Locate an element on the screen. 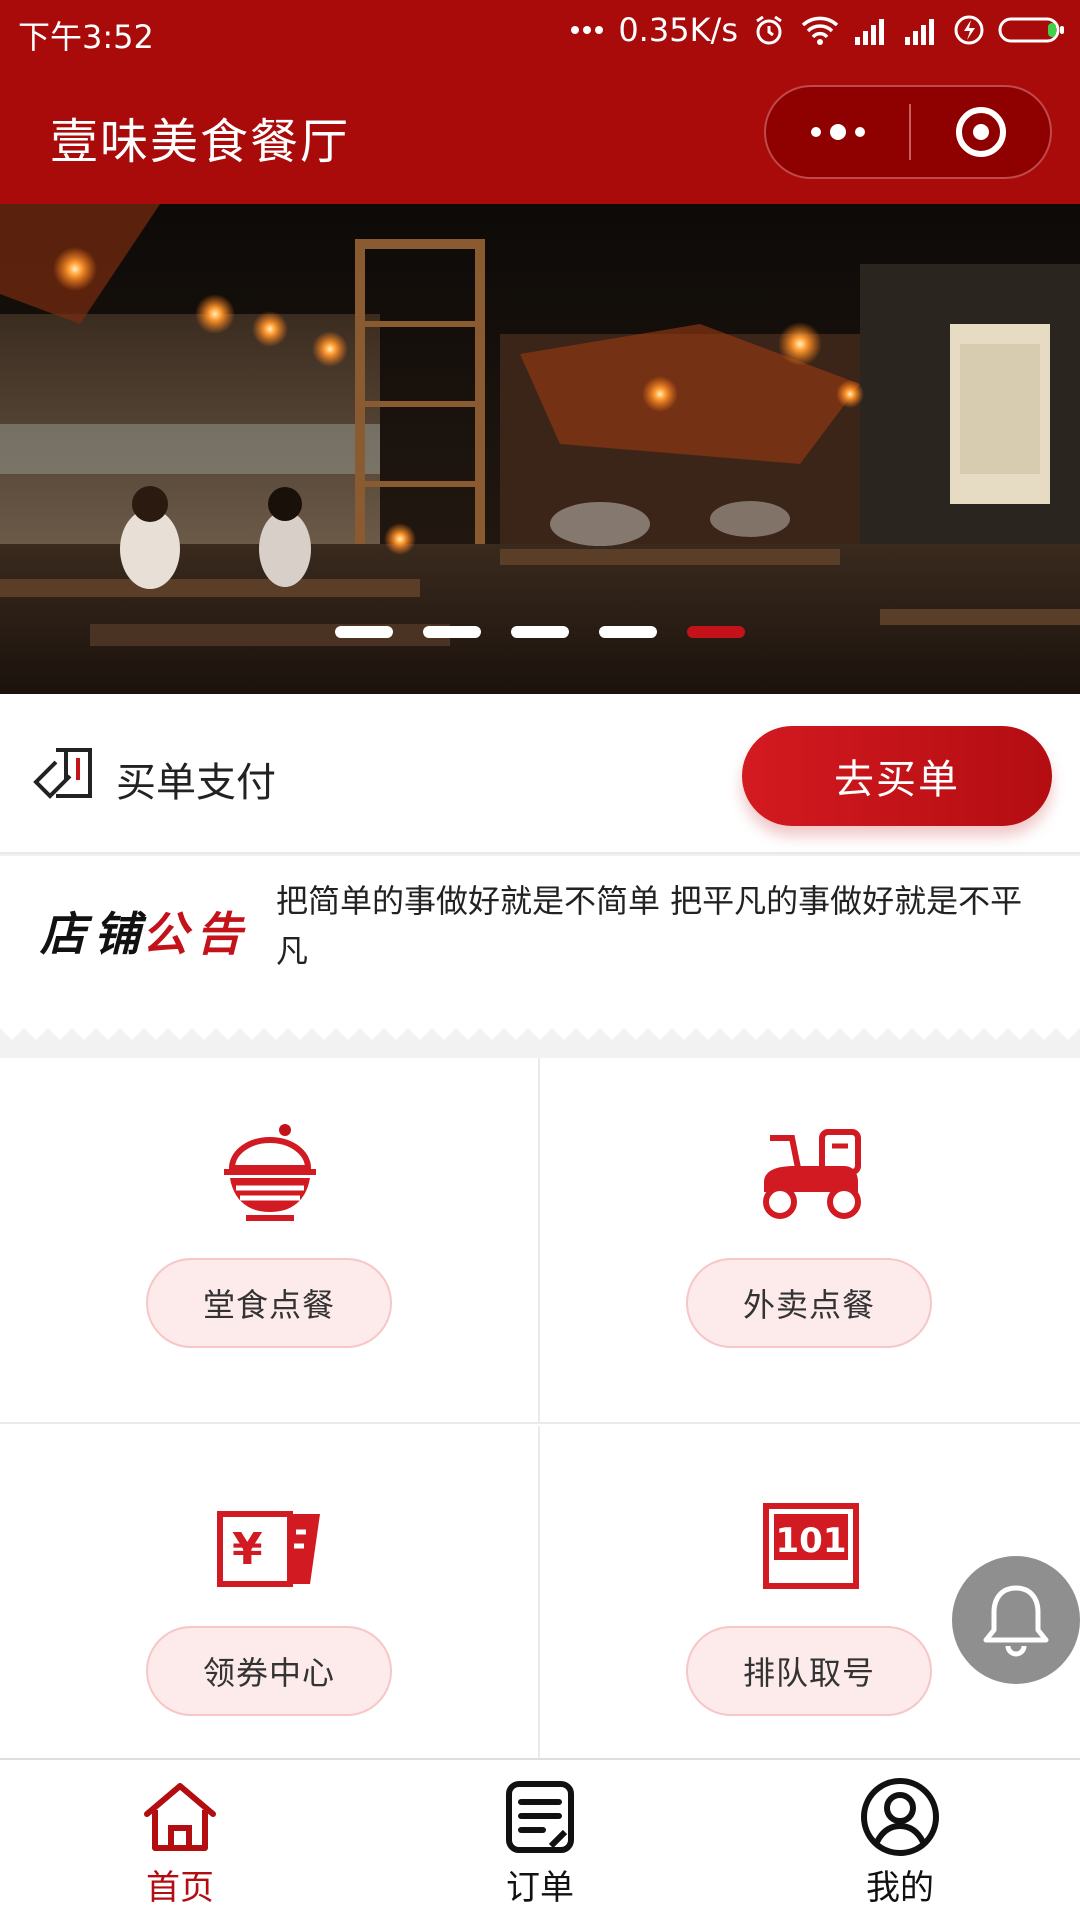  svg-text: 101 is located at coordinates (811, 1541).